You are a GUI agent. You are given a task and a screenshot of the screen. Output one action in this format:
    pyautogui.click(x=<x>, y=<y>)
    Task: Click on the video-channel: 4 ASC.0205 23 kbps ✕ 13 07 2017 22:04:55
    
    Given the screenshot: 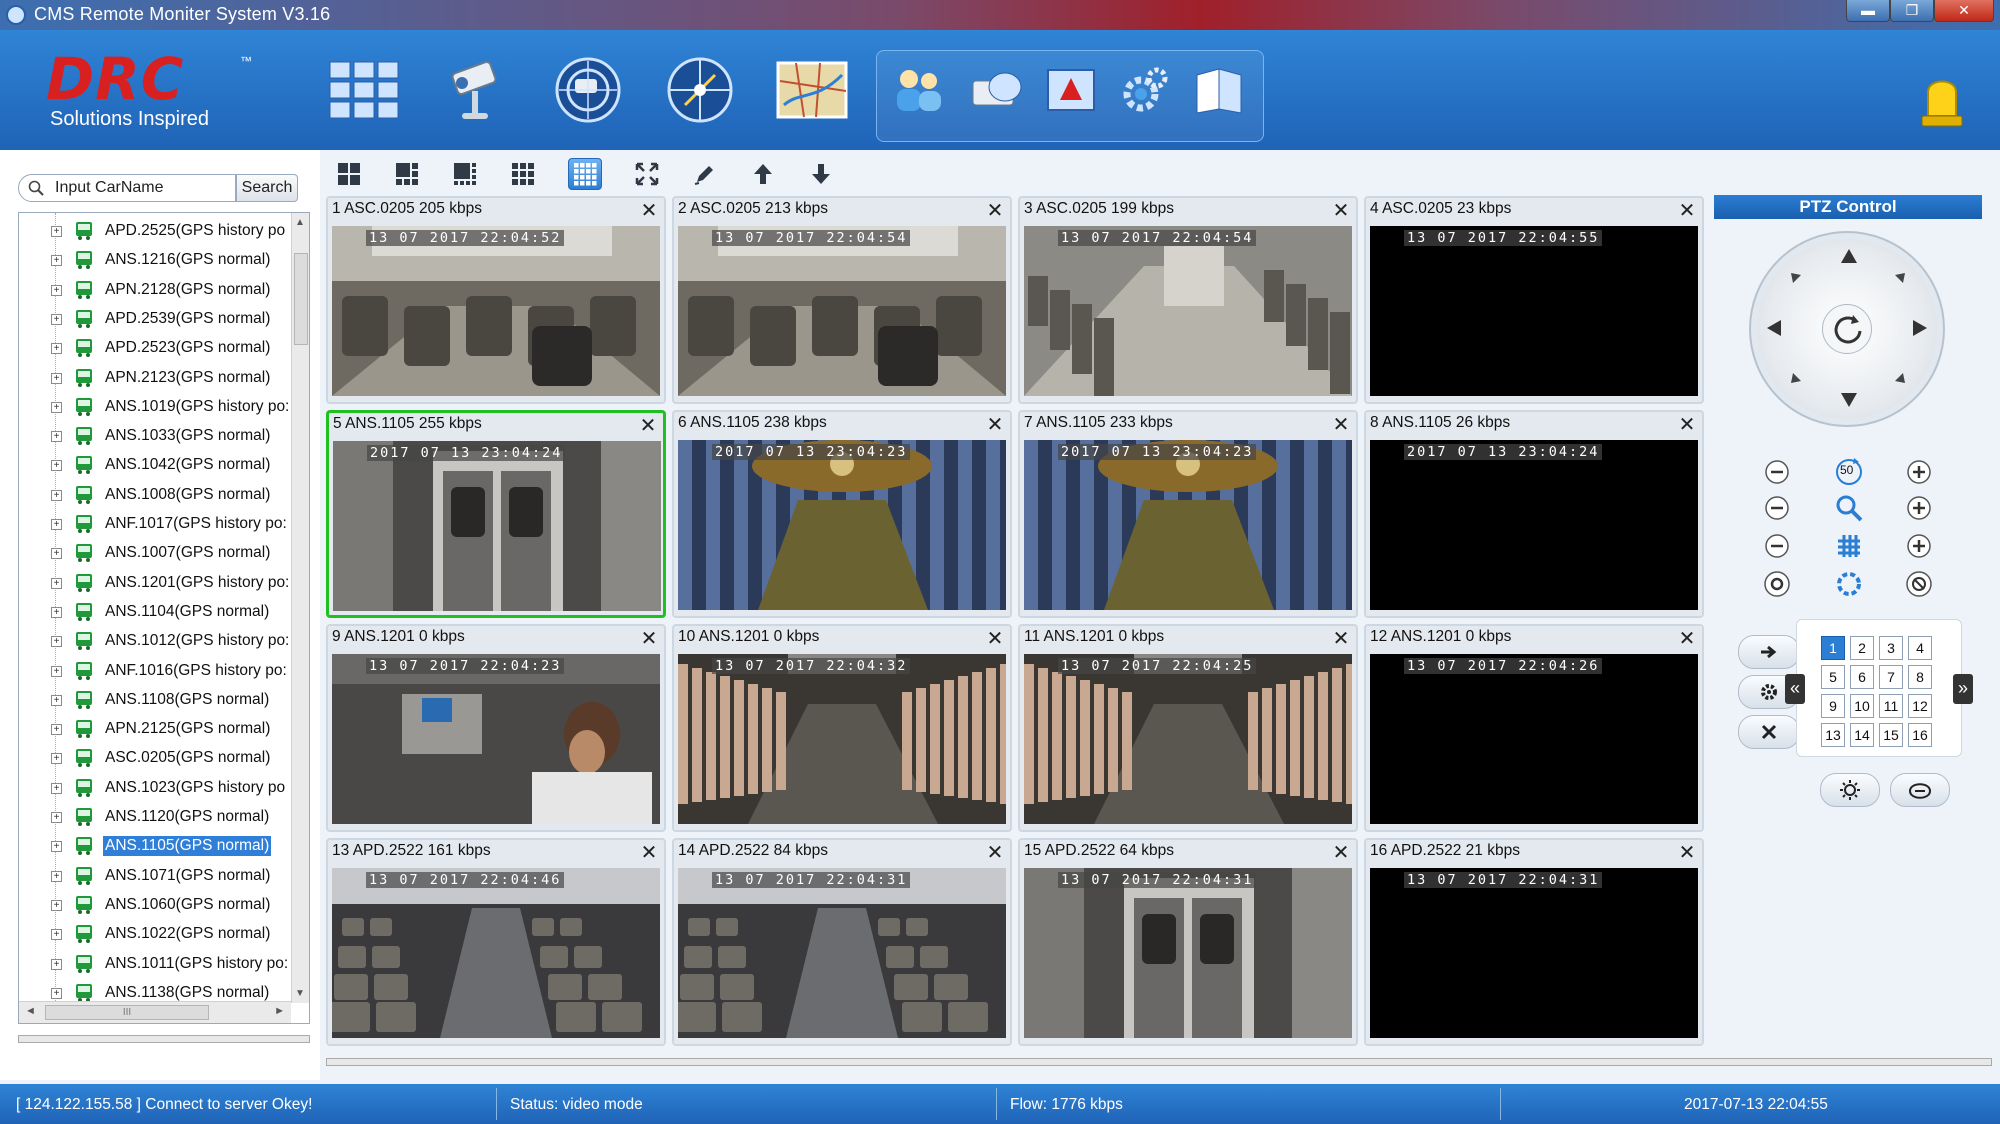 What is the action you would take?
    pyautogui.click(x=1534, y=300)
    